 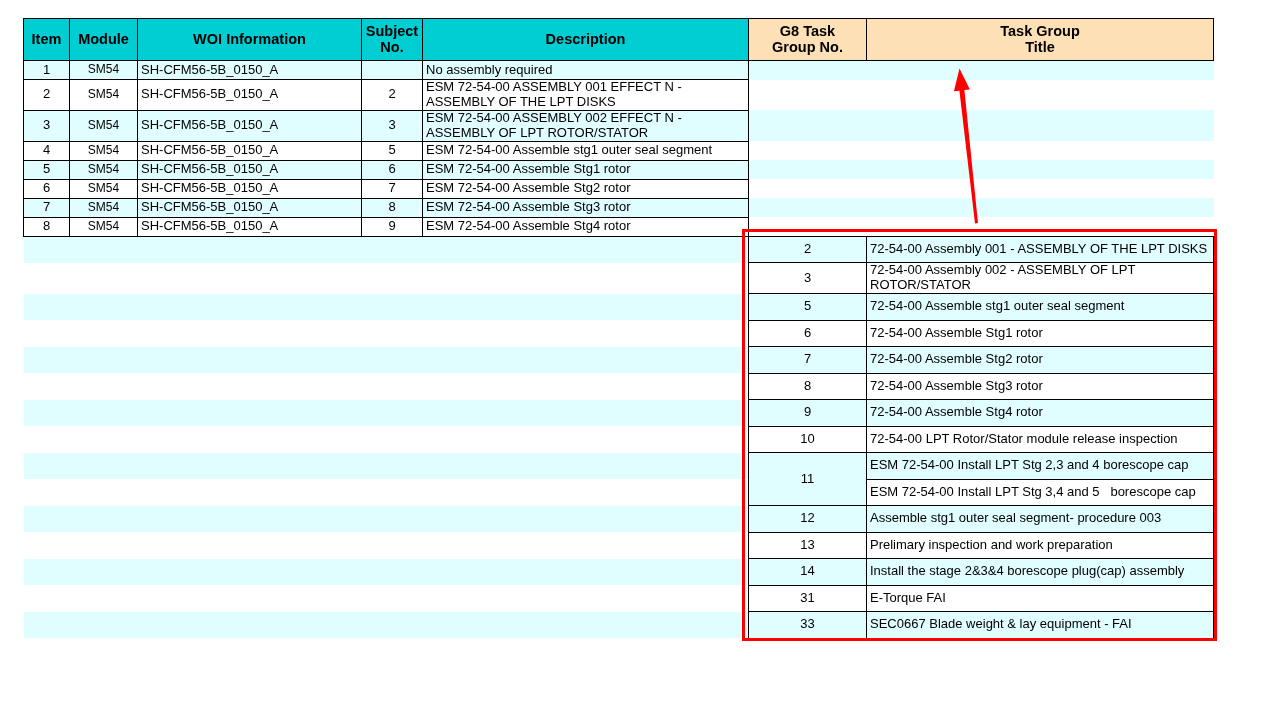 What do you see at coordinates (1040, 386) in the screenshot?
I see `table-cell: 72-54-00 Assemble Stg3 rotor` at bounding box center [1040, 386].